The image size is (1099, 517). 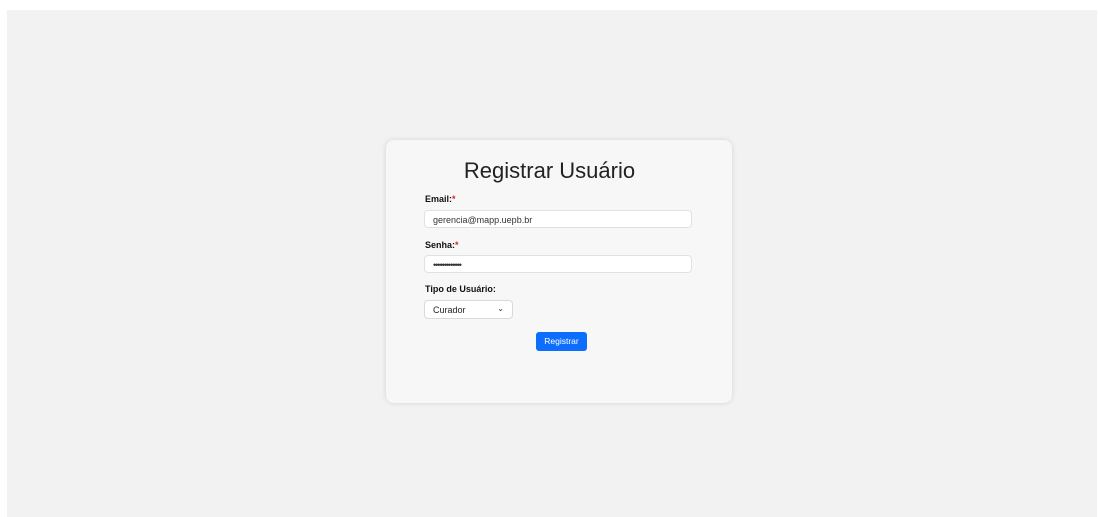 What do you see at coordinates (558, 264) in the screenshot?
I see `password-field: •••••••••••••` at bounding box center [558, 264].